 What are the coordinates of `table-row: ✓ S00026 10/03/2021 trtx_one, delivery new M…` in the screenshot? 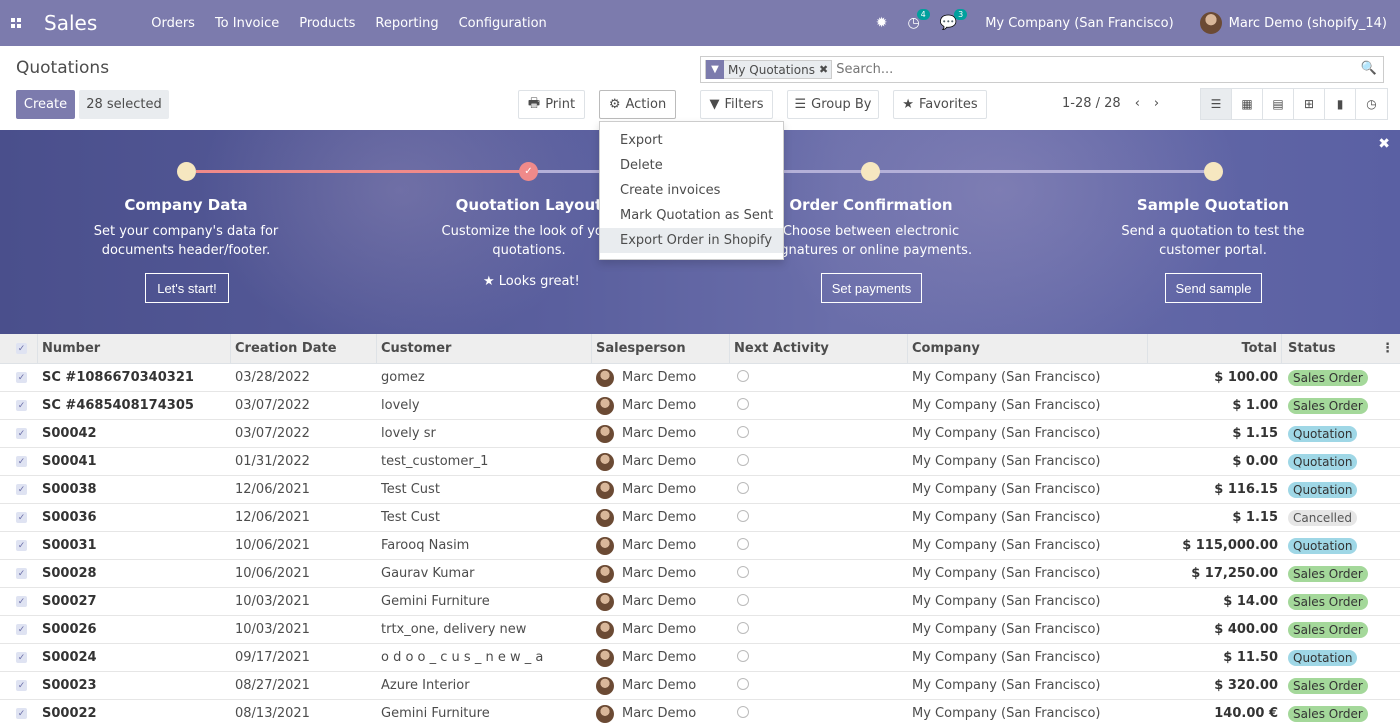 It's located at (700, 630).